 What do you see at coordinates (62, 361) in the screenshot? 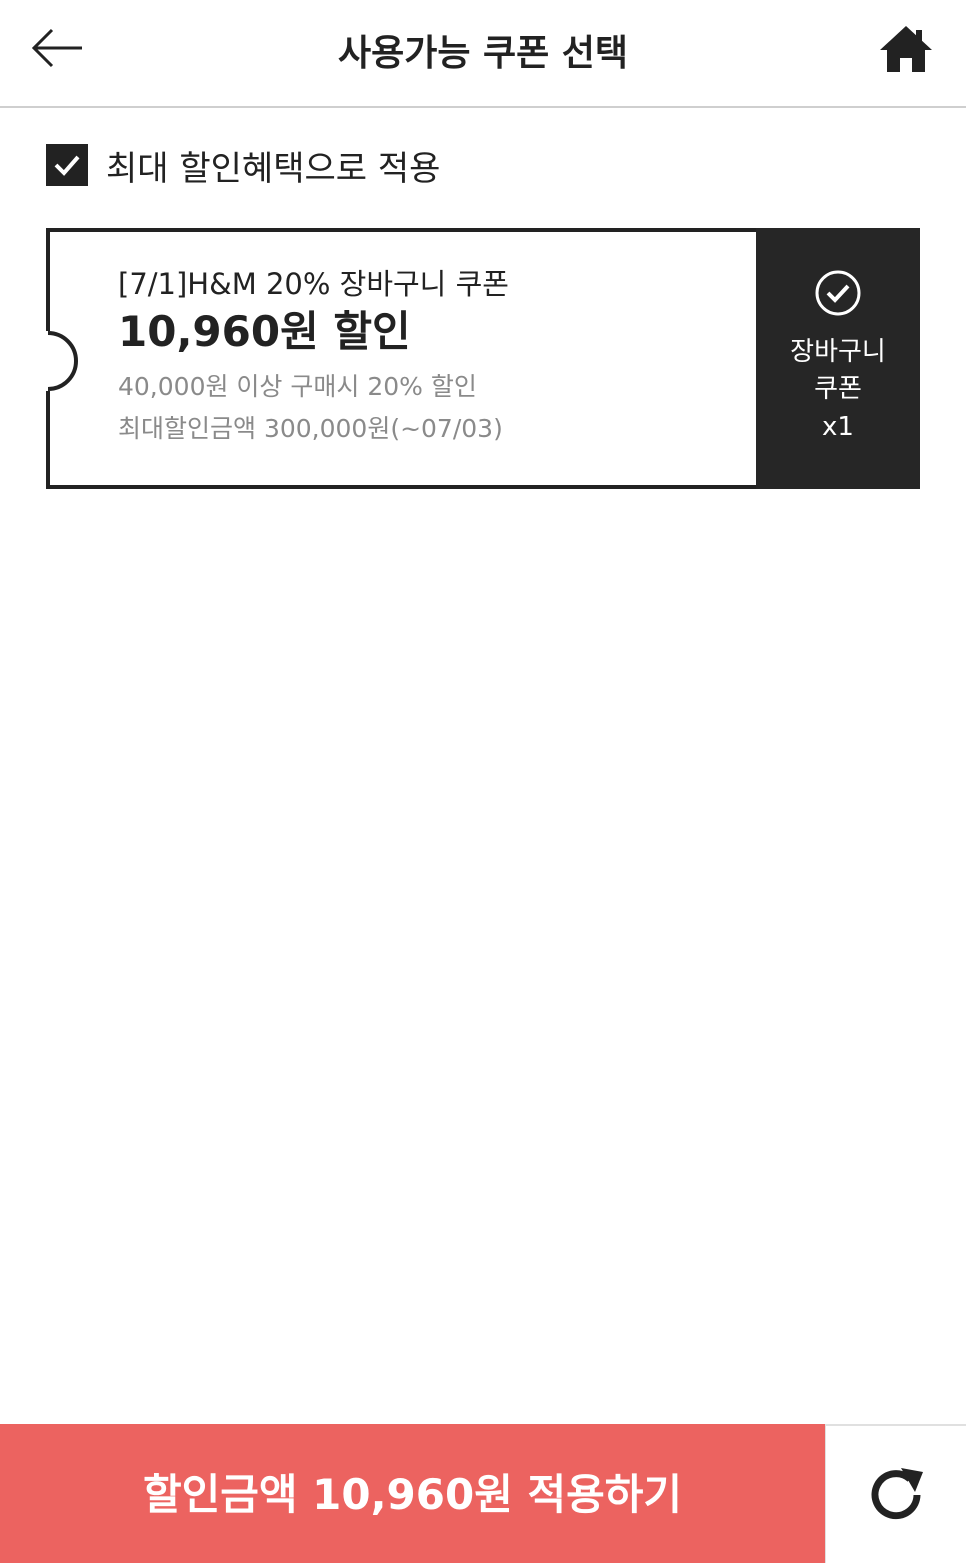
I see `ticket-notch` at bounding box center [62, 361].